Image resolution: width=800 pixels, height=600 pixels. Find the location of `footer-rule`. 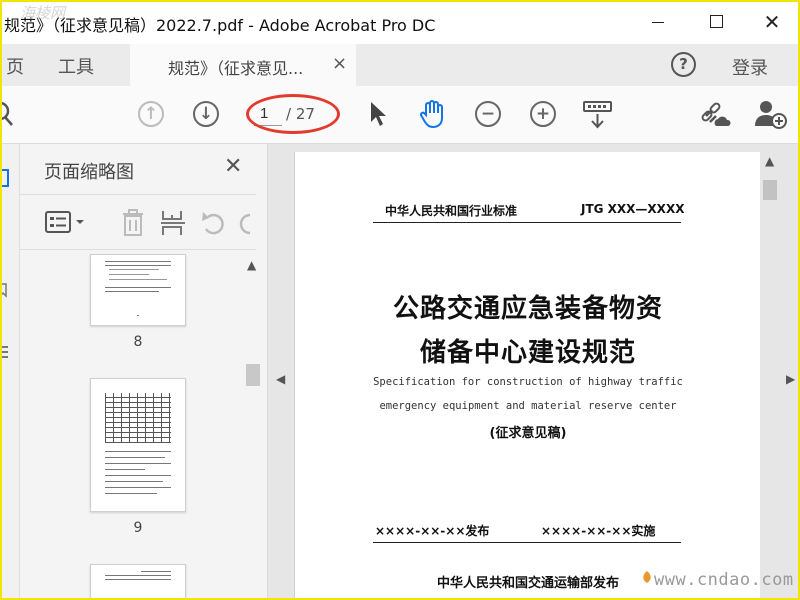

footer-rule is located at coordinates (527, 542).